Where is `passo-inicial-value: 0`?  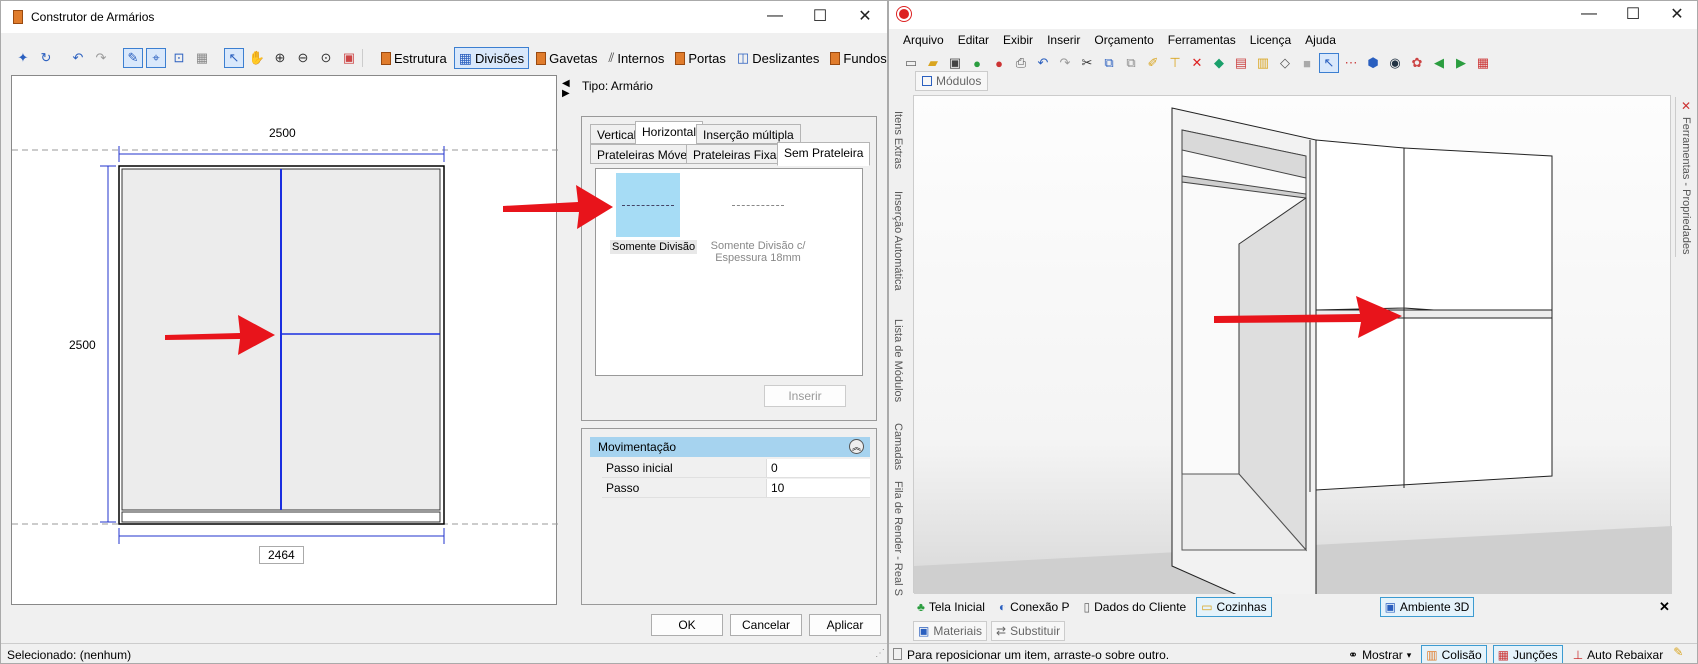
passo-inicial-value: 0 is located at coordinates (818, 468).